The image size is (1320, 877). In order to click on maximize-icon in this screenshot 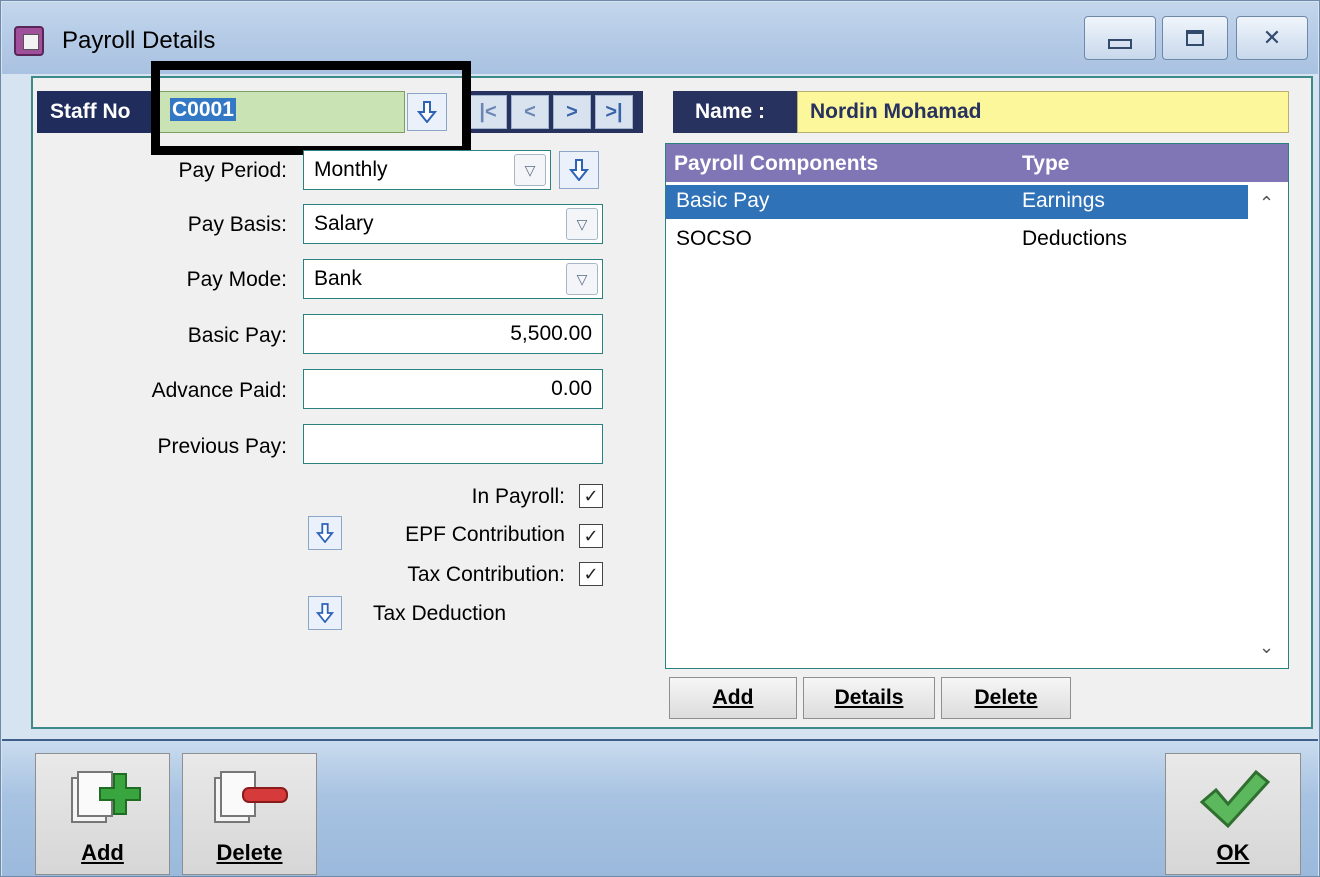, I will do `click(1195, 38)`.